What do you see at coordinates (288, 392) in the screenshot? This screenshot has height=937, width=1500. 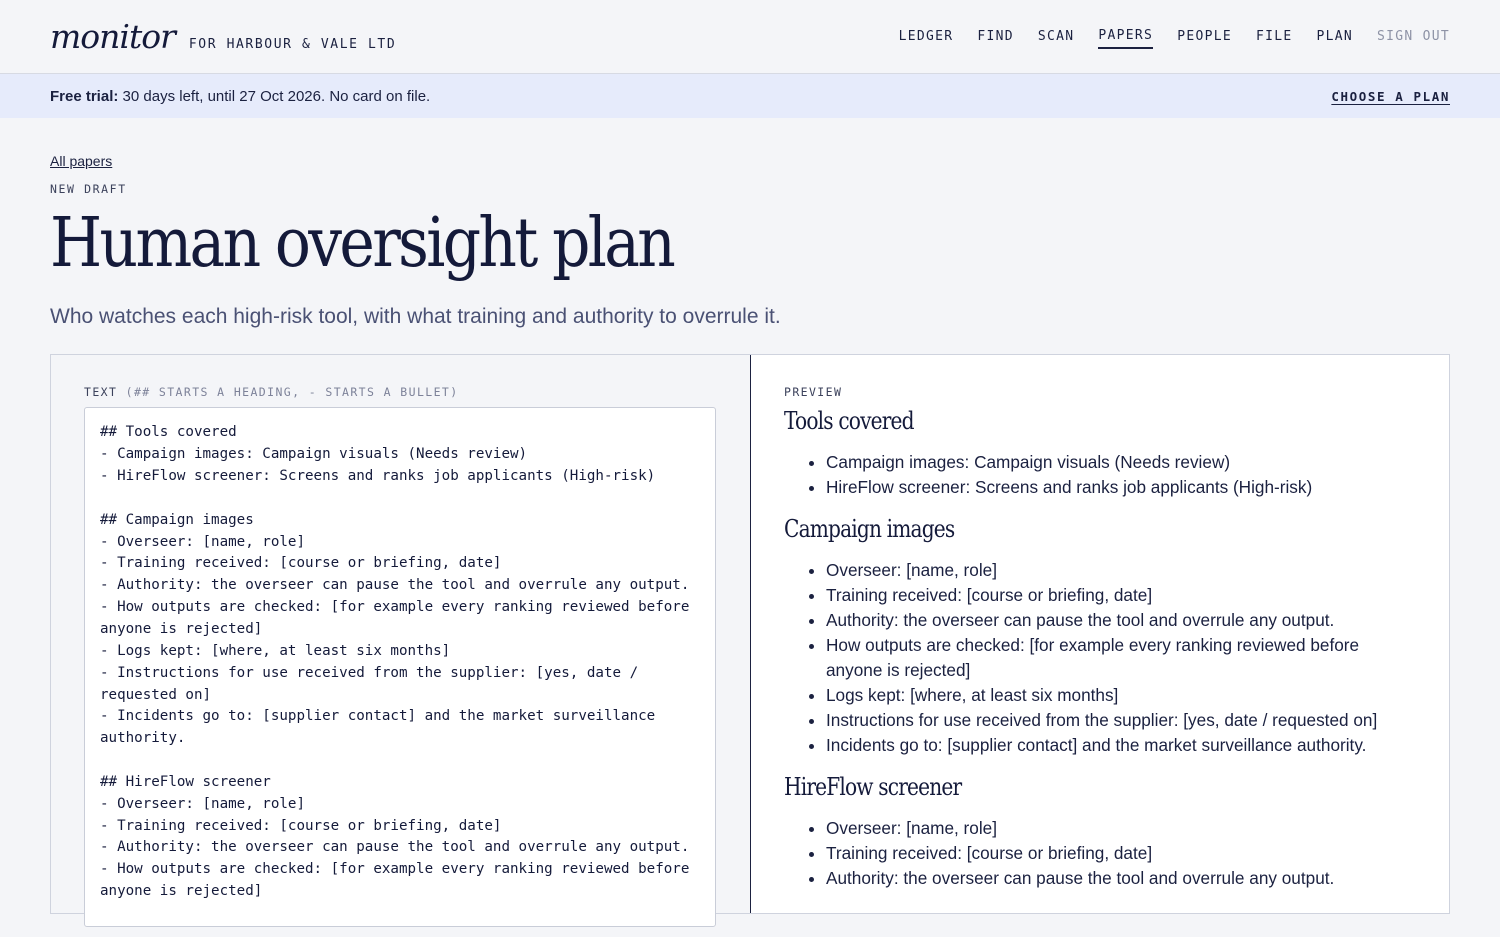 I see `text-label-hint: (## STARTS A HEADING, - STARTS A BULLET)` at bounding box center [288, 392].